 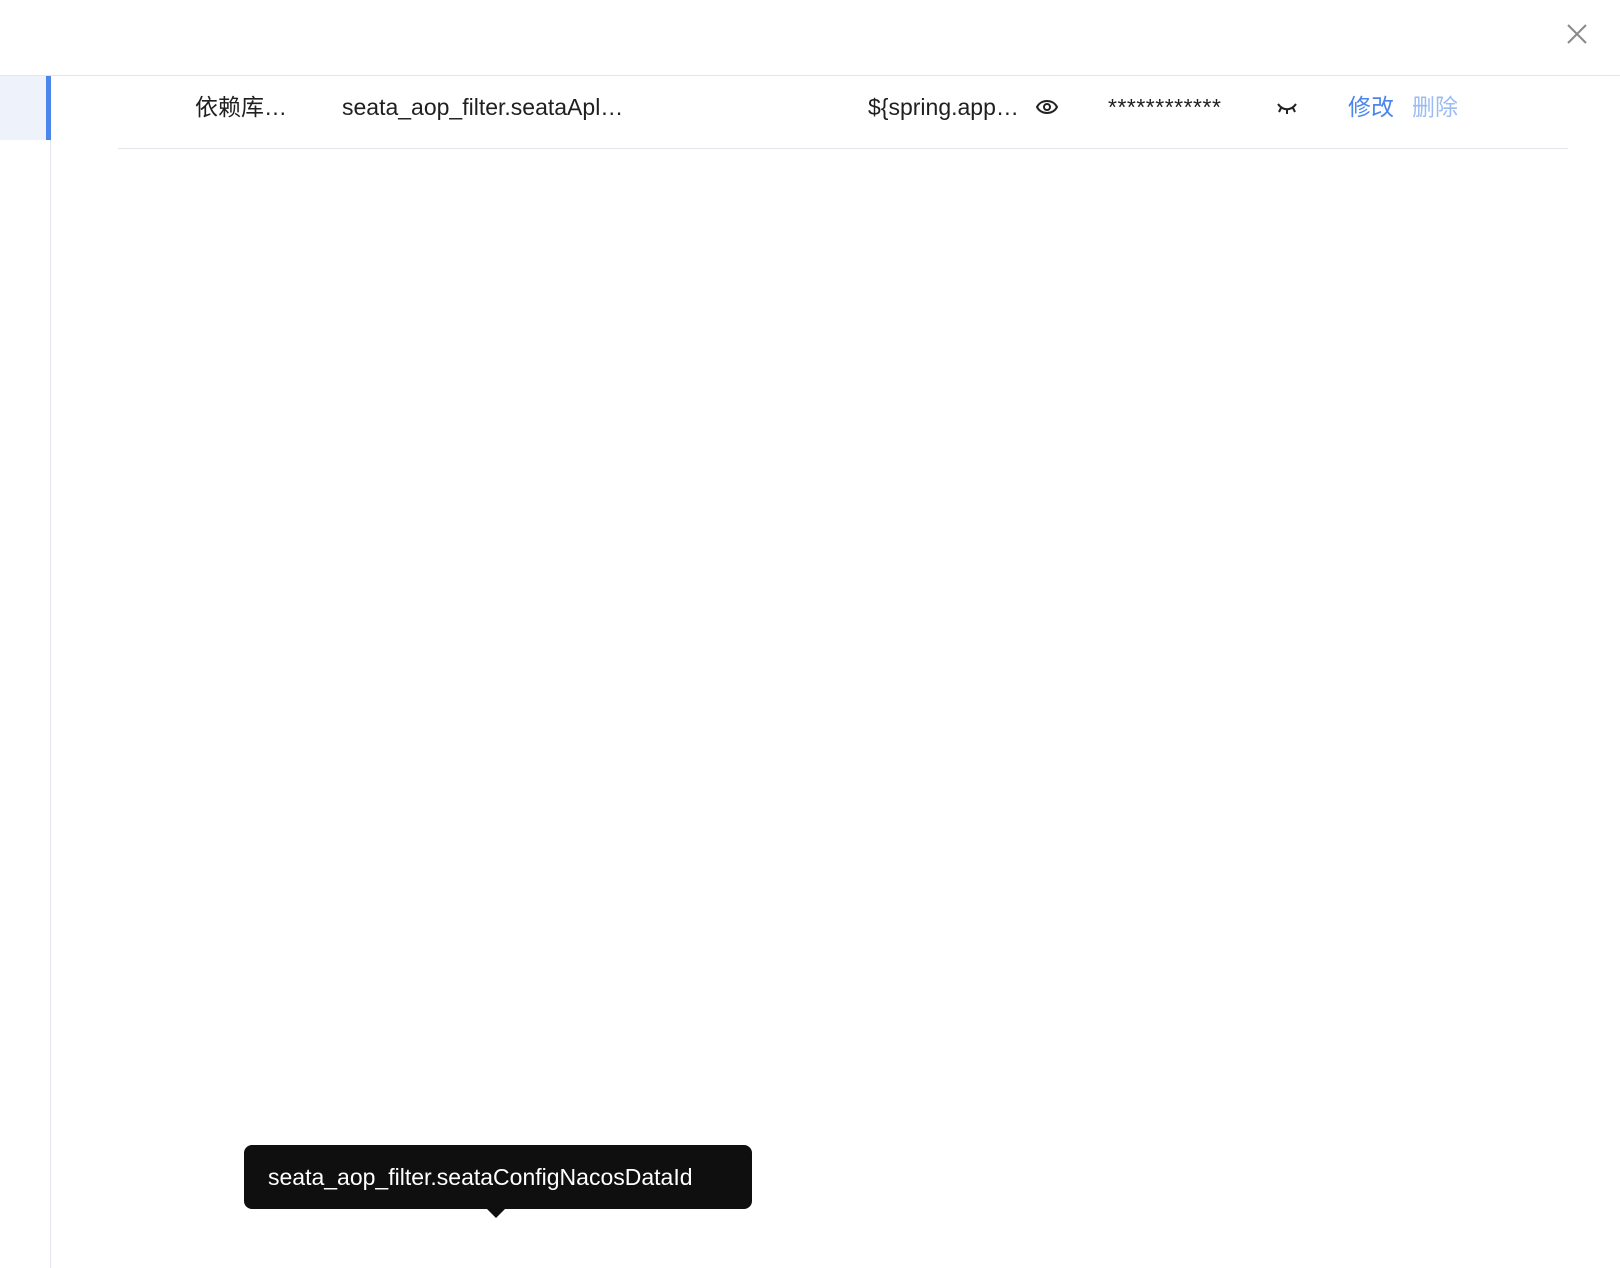 I want to click on edit-button: 修改, so click(x=1371, y=107).